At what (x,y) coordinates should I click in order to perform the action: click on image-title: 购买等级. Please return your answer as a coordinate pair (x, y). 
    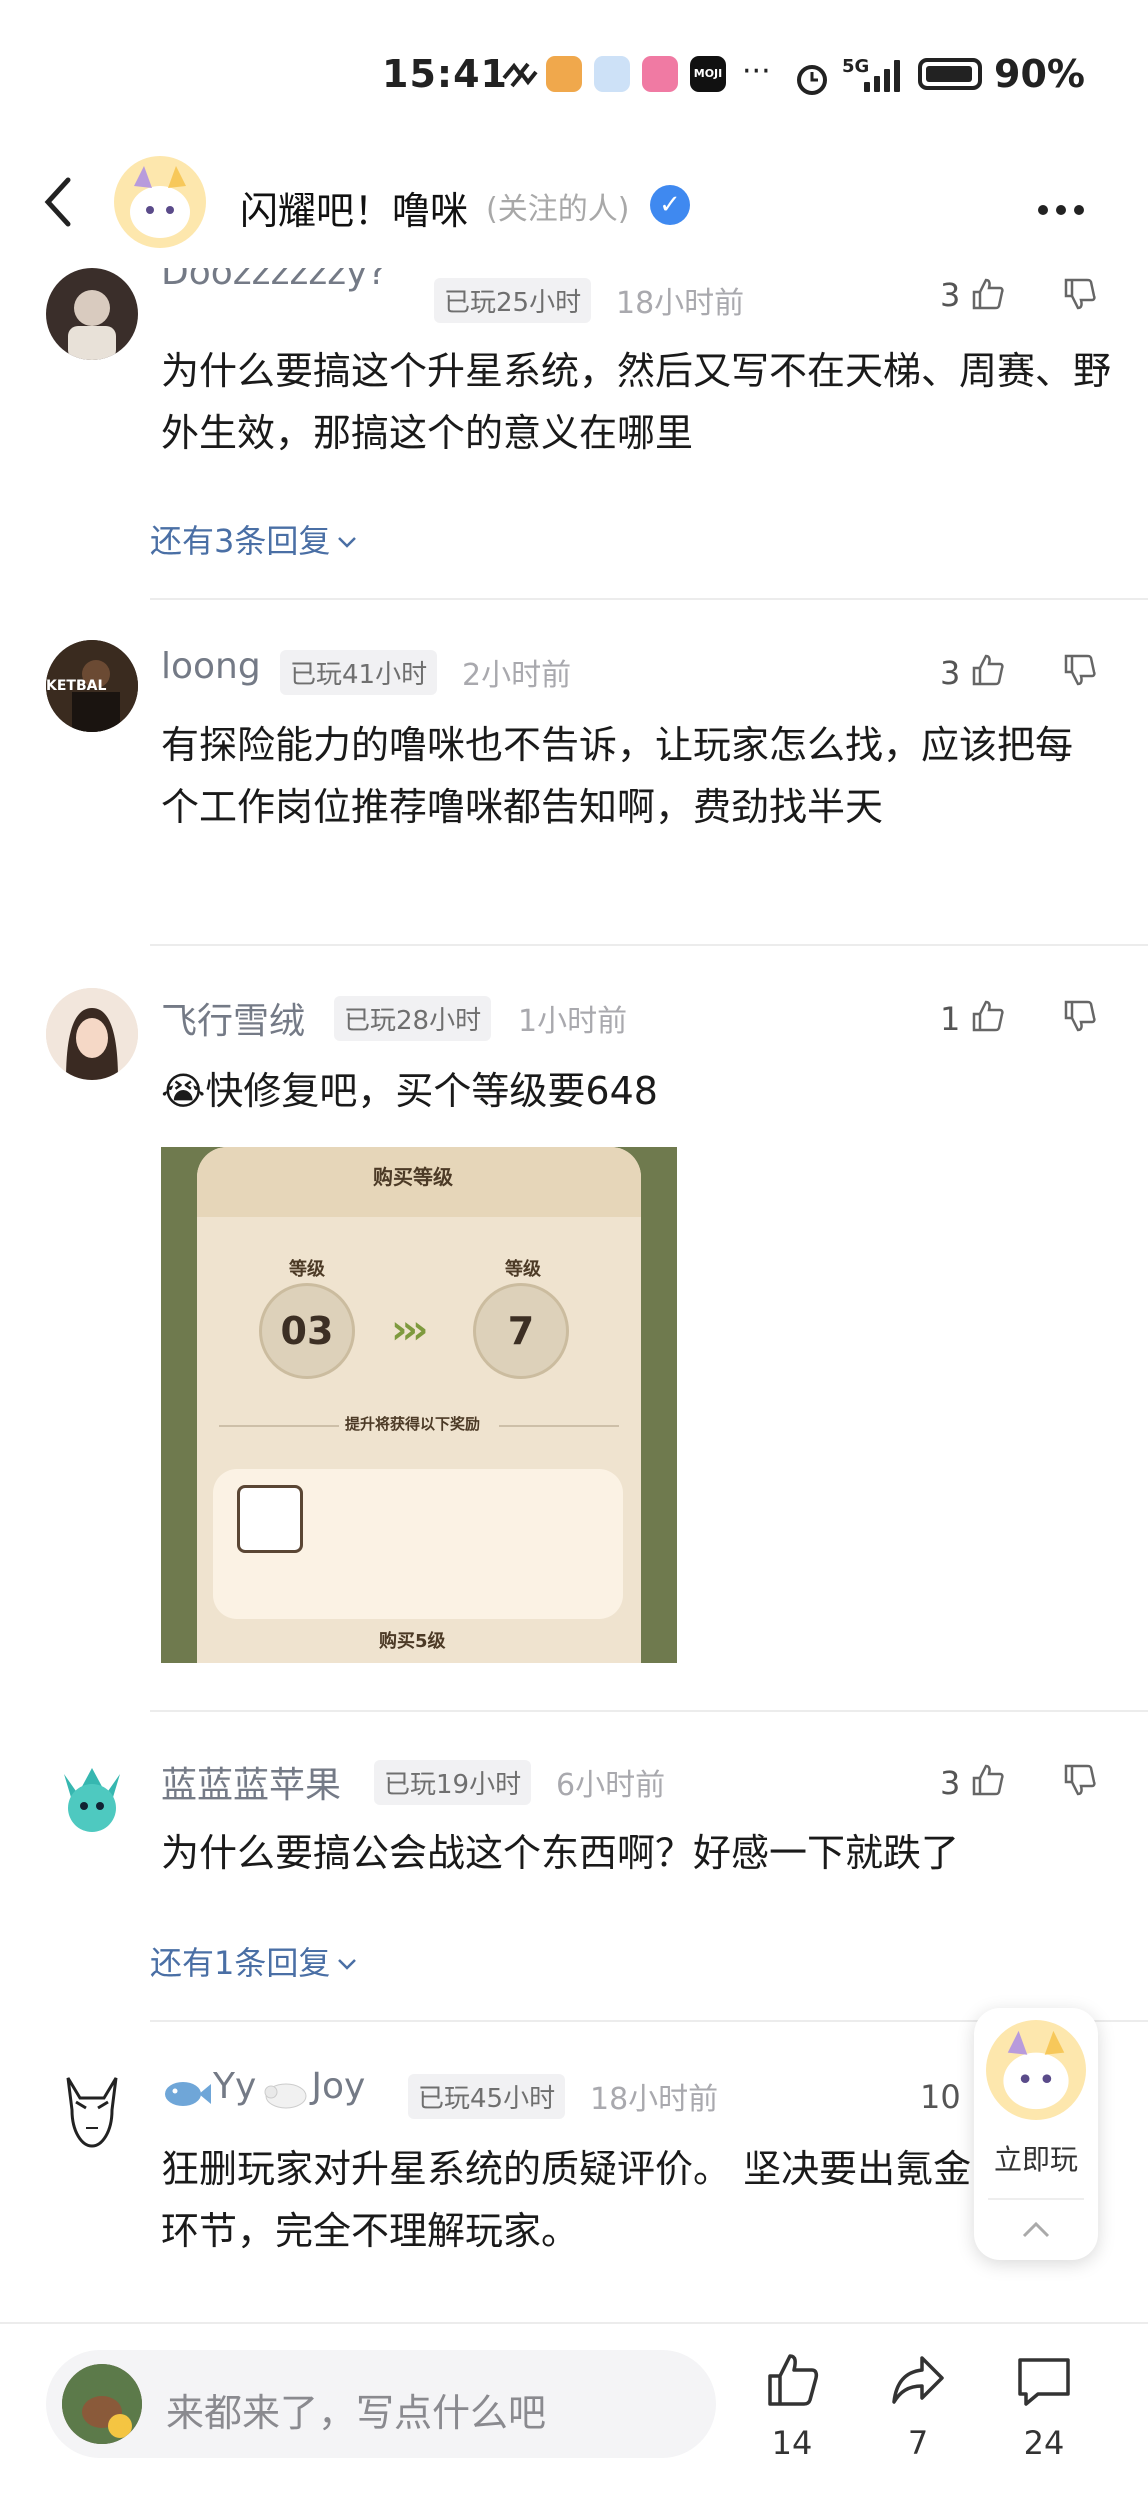
    Looking at the image, I should click on (413, 1177).